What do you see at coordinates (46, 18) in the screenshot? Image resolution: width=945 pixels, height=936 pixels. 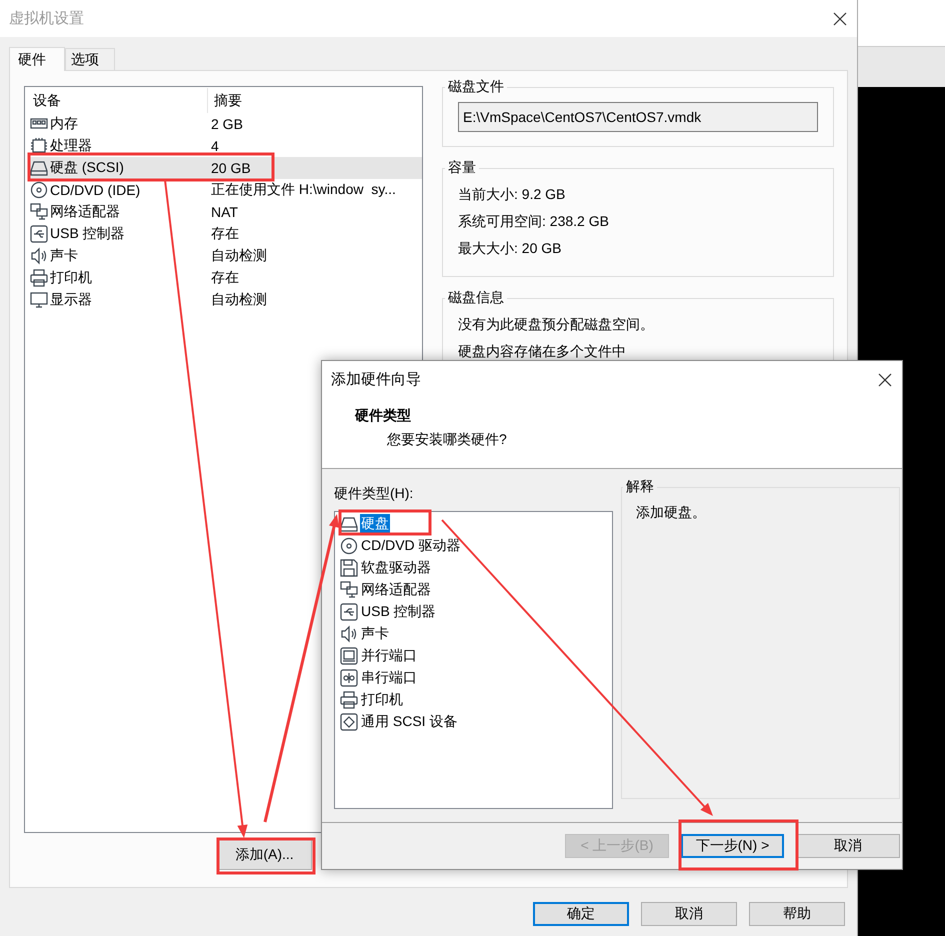 I see `window-title: 虚拟机设置` at bounding box center [46, 18].